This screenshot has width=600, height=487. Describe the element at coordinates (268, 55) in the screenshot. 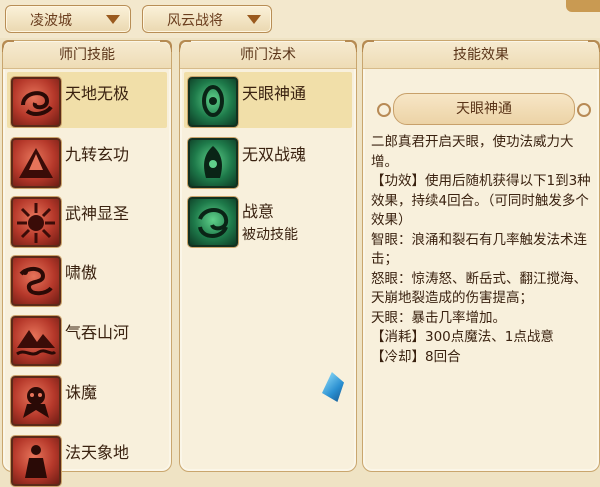

I see `school-spells-title: 师门法术` at that location.